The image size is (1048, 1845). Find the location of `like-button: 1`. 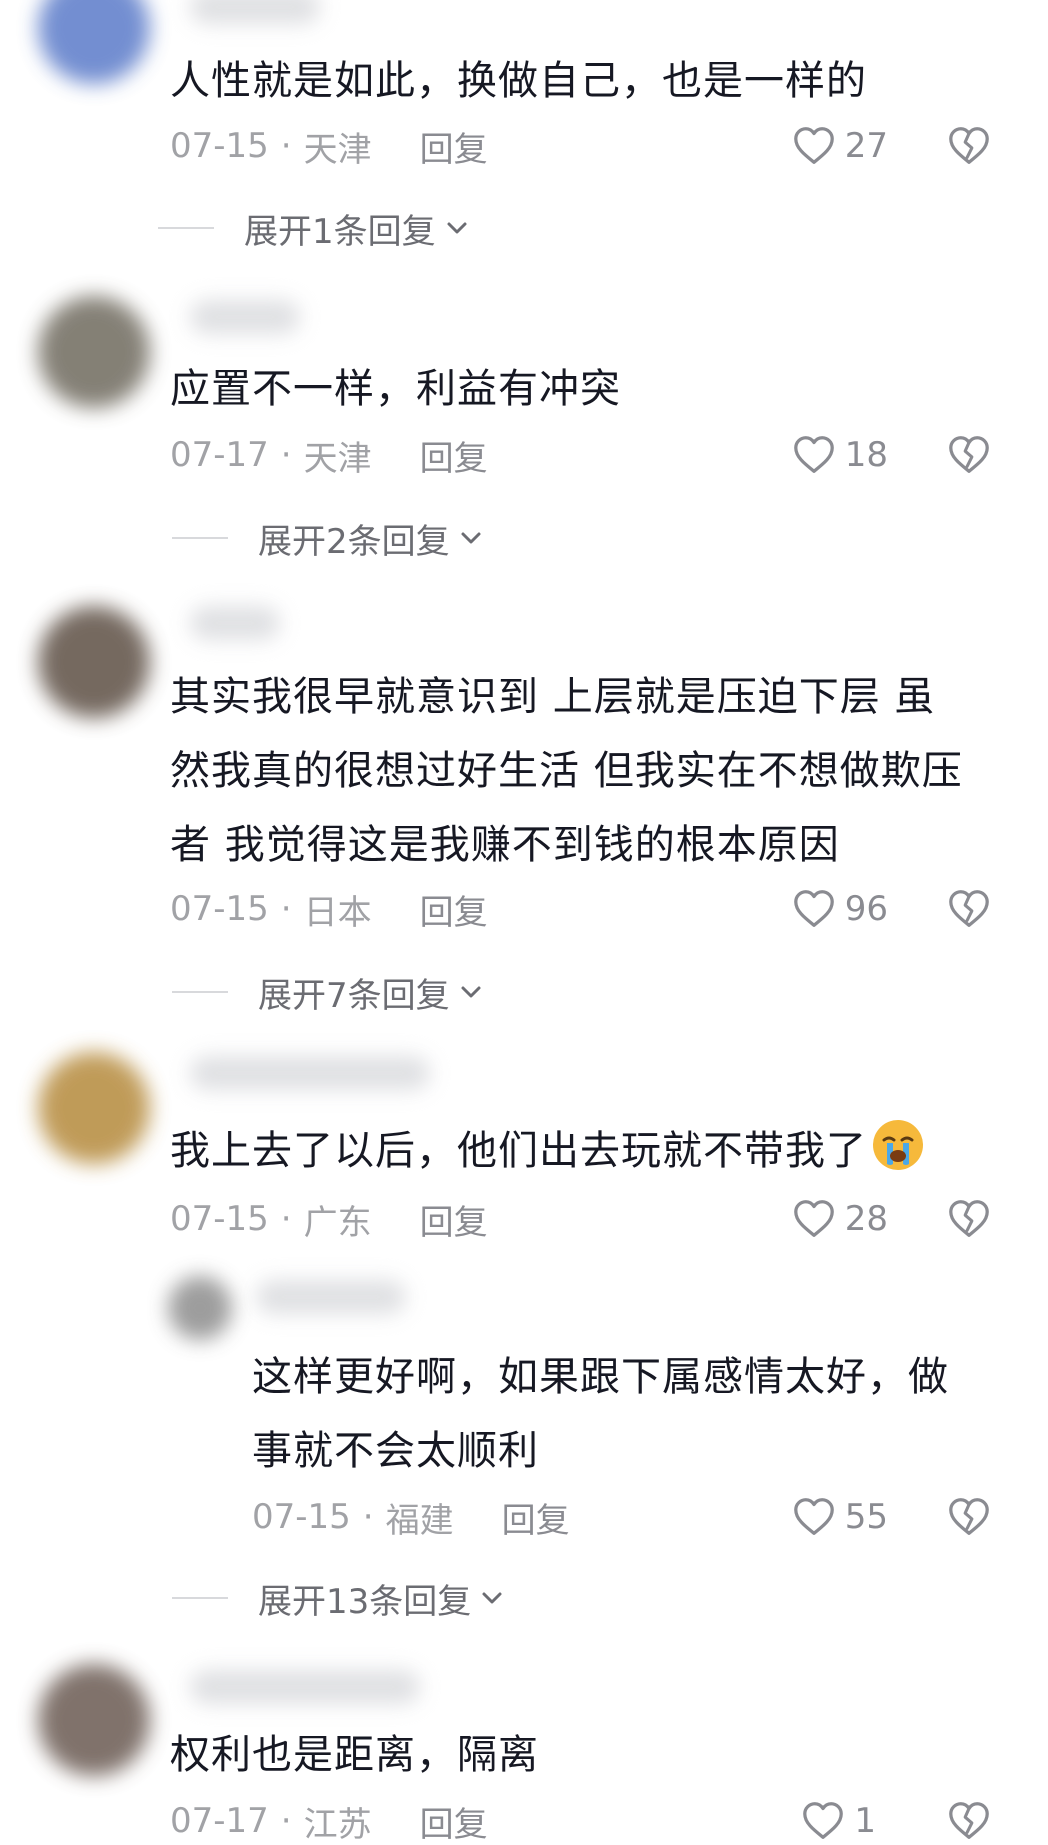

like-button: 1 is located at coordinates (838, 1820).